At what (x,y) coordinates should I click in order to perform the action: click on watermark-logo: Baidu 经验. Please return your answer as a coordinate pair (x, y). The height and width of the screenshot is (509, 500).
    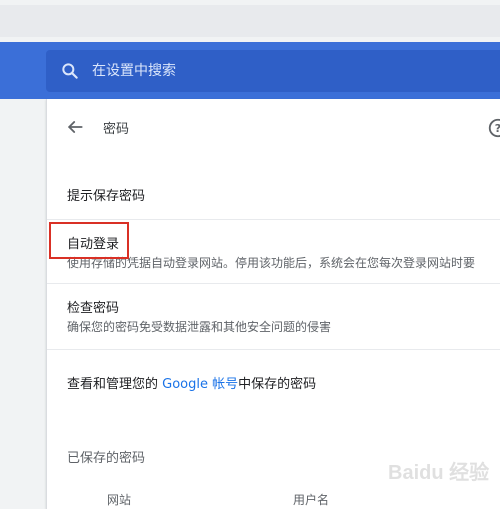
    Looking at the image, I should click on (436, 468).